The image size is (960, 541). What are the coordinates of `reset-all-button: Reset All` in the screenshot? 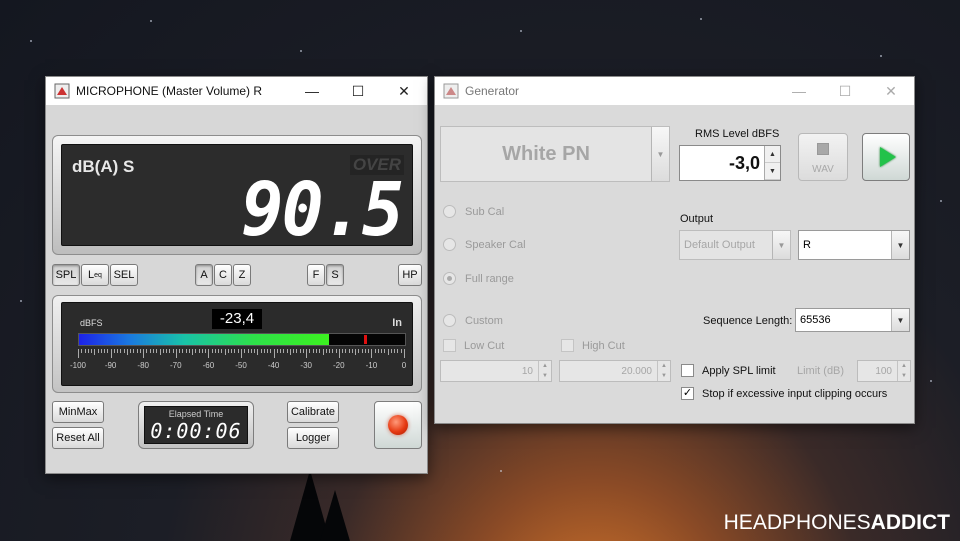 It's located at (78, 438).